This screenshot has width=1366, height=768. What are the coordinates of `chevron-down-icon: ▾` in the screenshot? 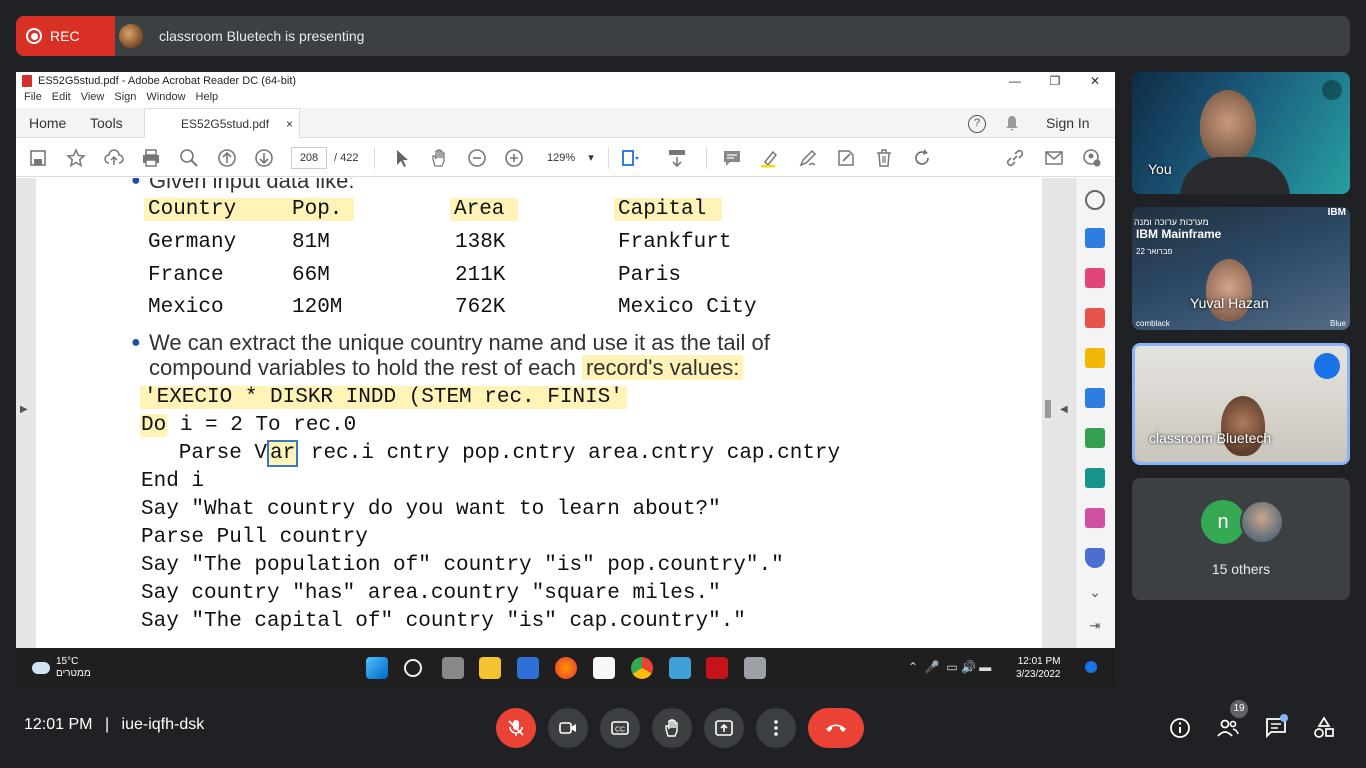 It's located at (591, 158).